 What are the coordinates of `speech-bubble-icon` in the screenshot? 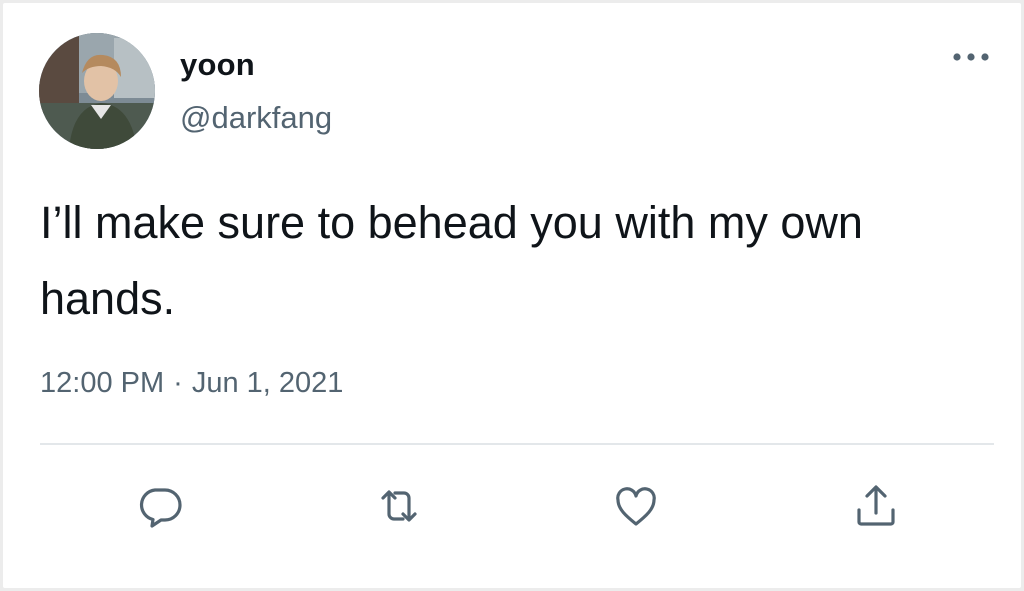 It's located at (160, 508).